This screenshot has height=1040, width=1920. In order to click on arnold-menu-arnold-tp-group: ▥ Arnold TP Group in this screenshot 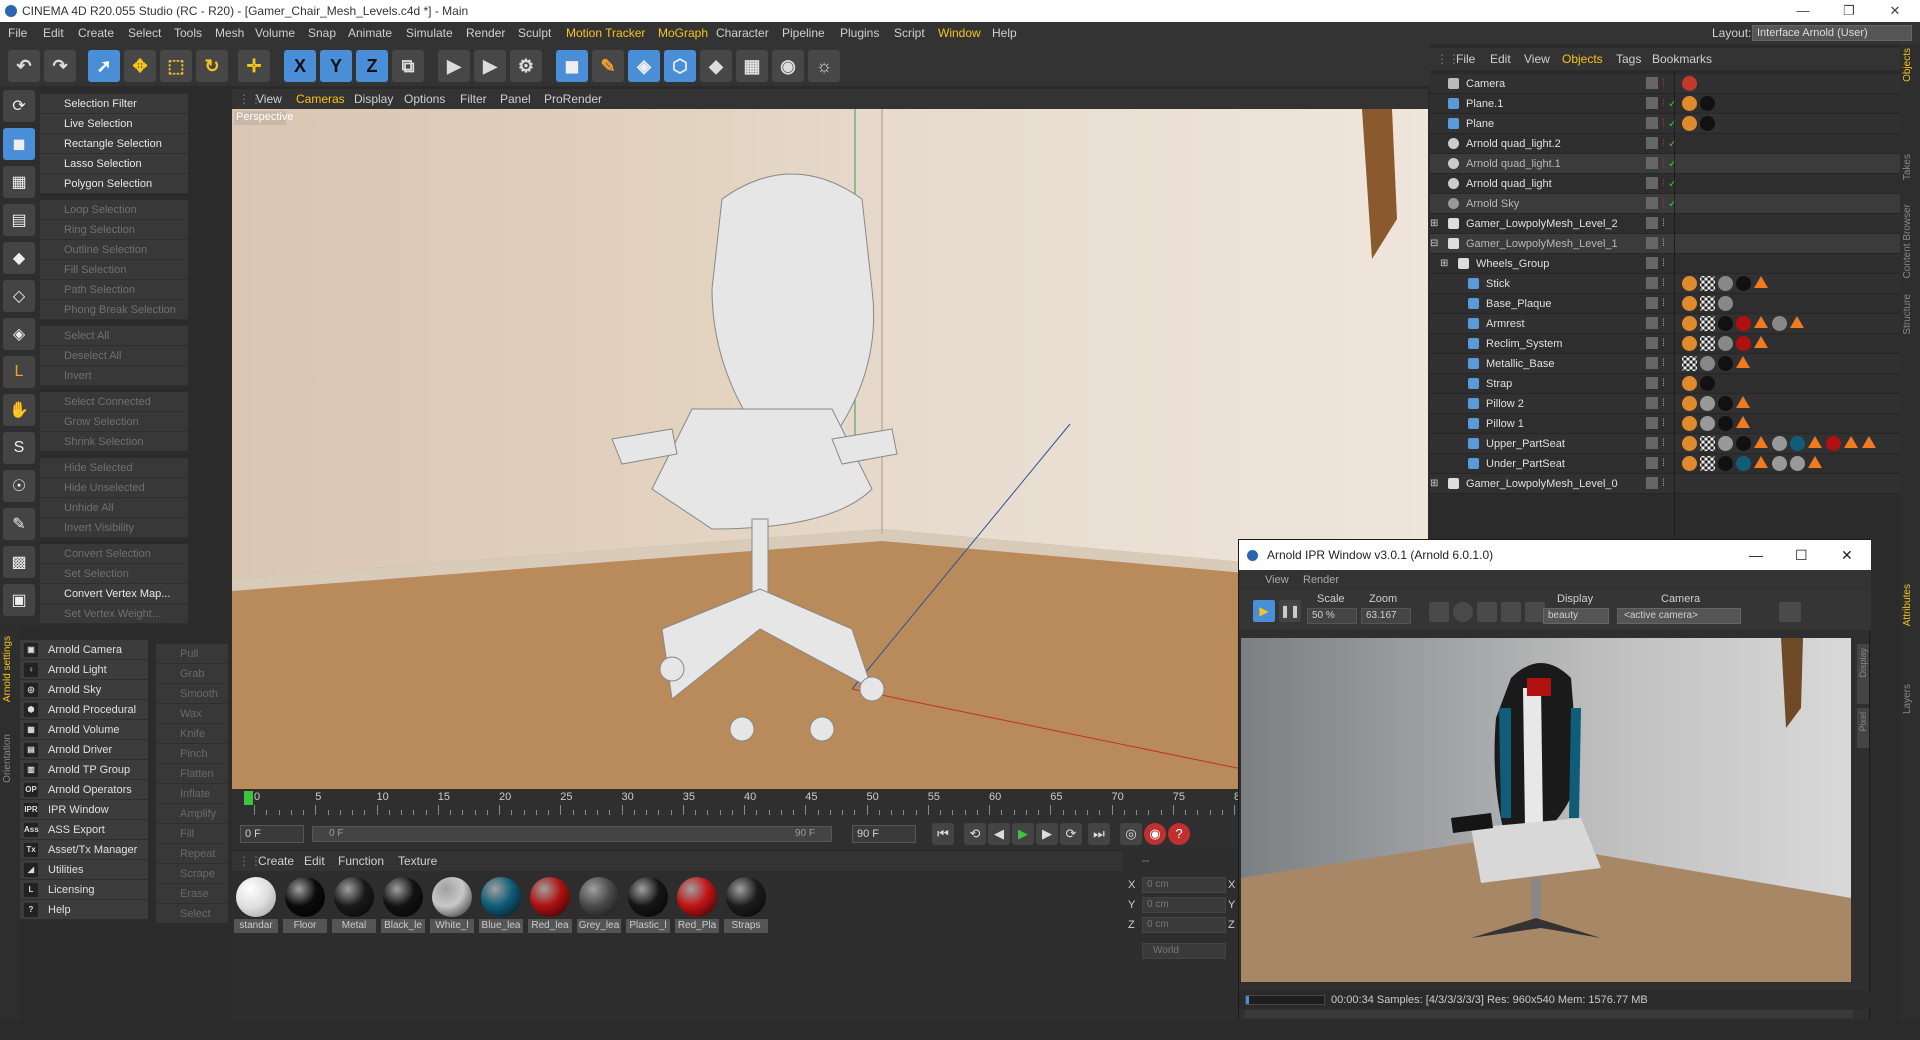, I will do `click(84, 770)`.